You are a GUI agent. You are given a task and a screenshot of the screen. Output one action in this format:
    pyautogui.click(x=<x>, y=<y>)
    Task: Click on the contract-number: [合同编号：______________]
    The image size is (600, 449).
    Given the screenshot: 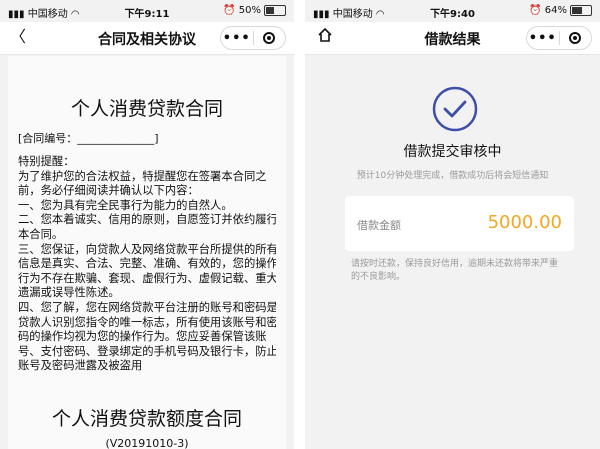 What is the action you would take?
    pyautogui.click(x=88, y=138)
    